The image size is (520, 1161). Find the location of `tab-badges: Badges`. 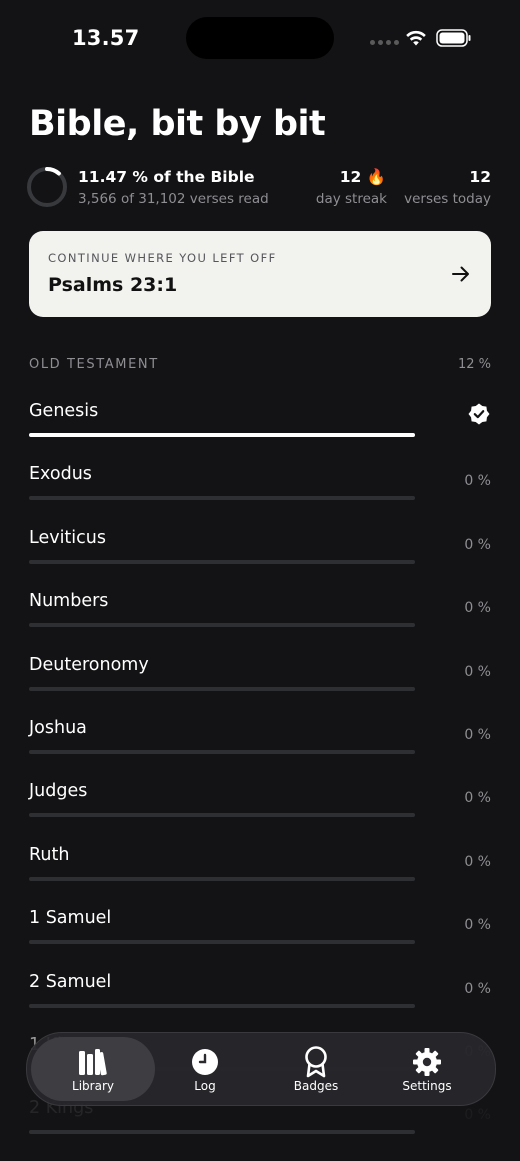

tab-badges: Badges is located at coordinates (316, 1069).